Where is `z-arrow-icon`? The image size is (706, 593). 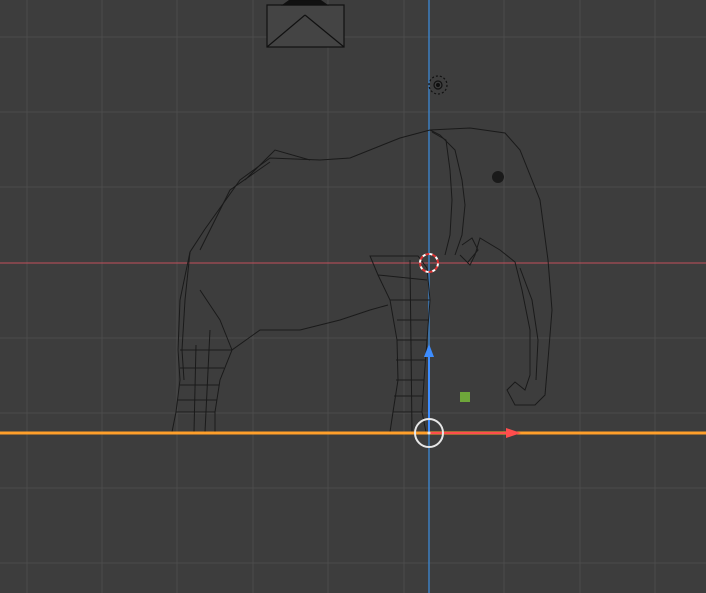
z-arrow-icon is located at coordinates (429, 350).